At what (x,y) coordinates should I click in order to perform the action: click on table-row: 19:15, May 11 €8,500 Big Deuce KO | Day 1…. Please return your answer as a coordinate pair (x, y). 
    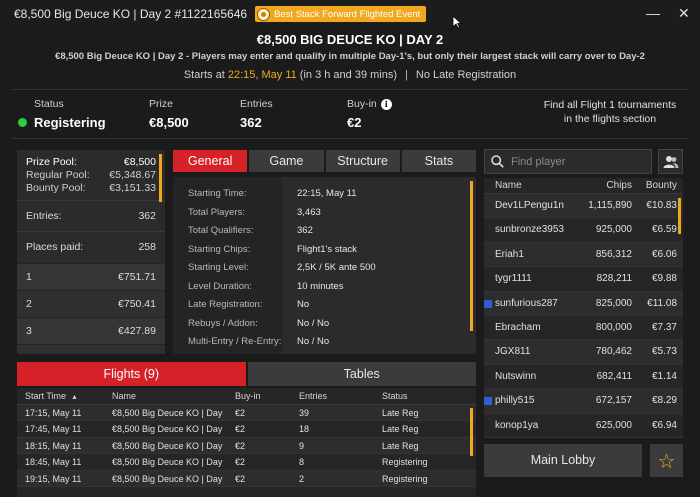
    Looking at the image, I should click on (246, 478).